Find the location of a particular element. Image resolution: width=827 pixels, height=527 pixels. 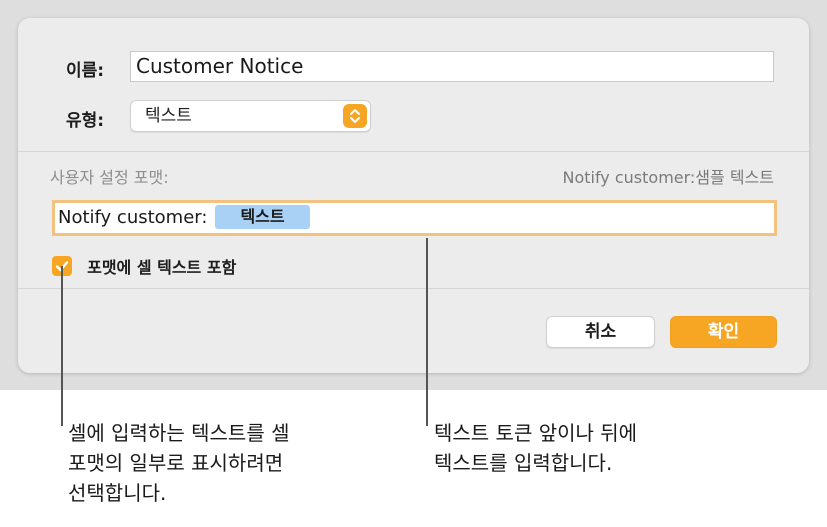

callout-line-checkbox is located at coordinates (62, 346).